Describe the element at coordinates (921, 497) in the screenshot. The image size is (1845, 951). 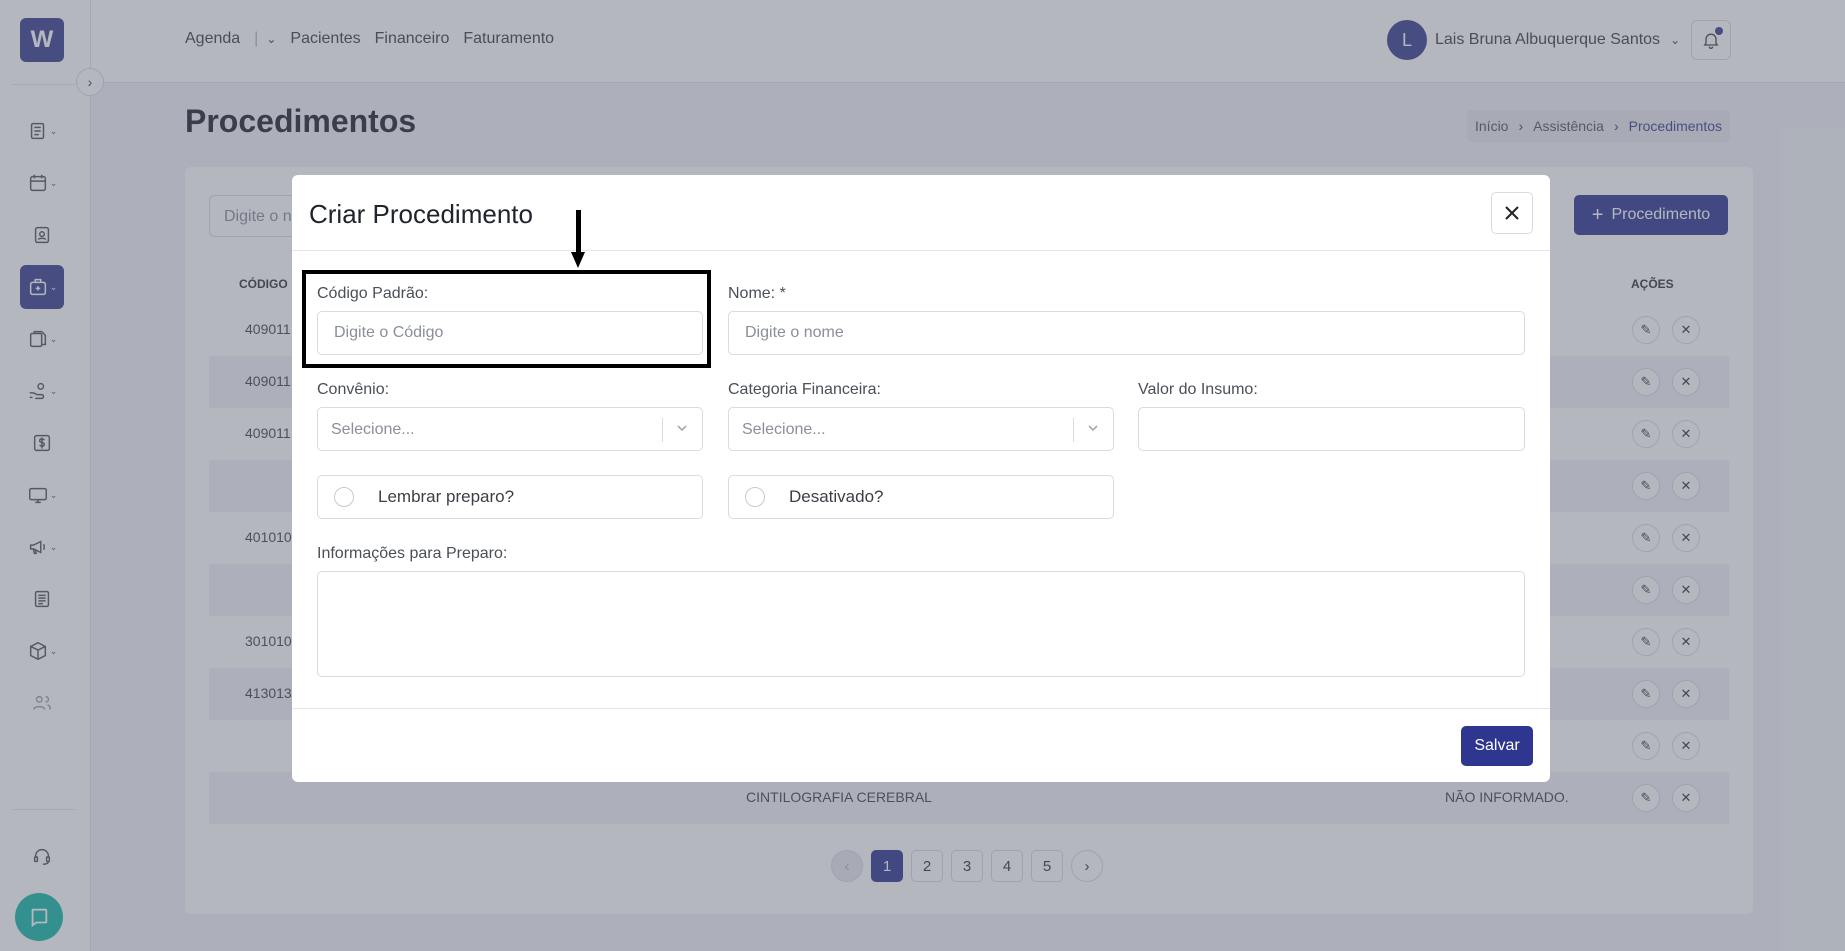
I see `desativado-checkbox: Desativado?` at that location.